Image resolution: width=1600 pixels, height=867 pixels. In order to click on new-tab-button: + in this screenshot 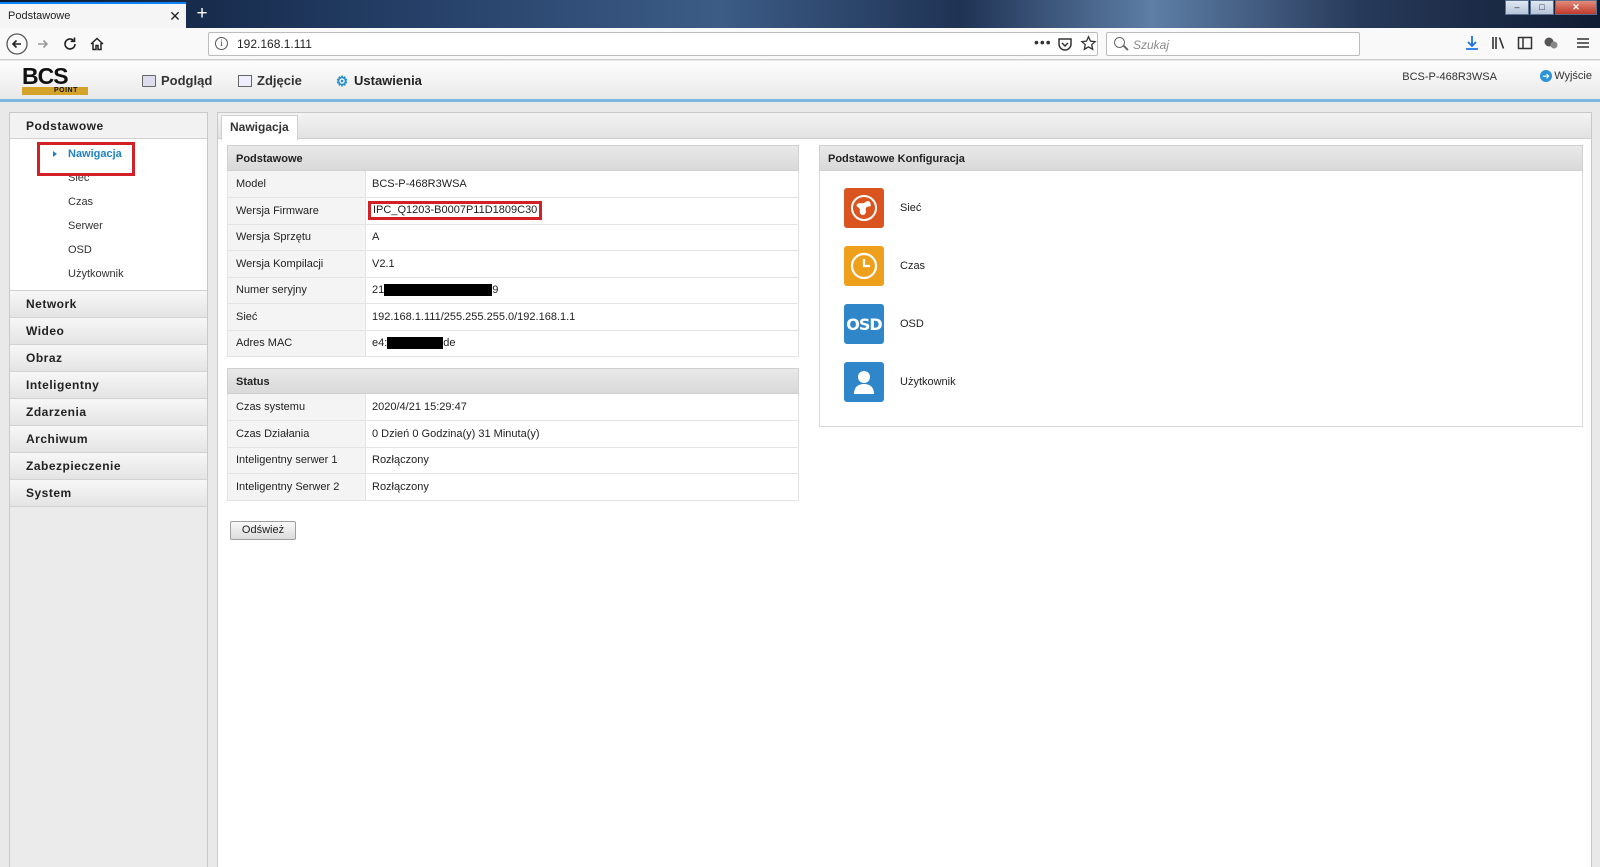, I will do `click(202, 14)`.